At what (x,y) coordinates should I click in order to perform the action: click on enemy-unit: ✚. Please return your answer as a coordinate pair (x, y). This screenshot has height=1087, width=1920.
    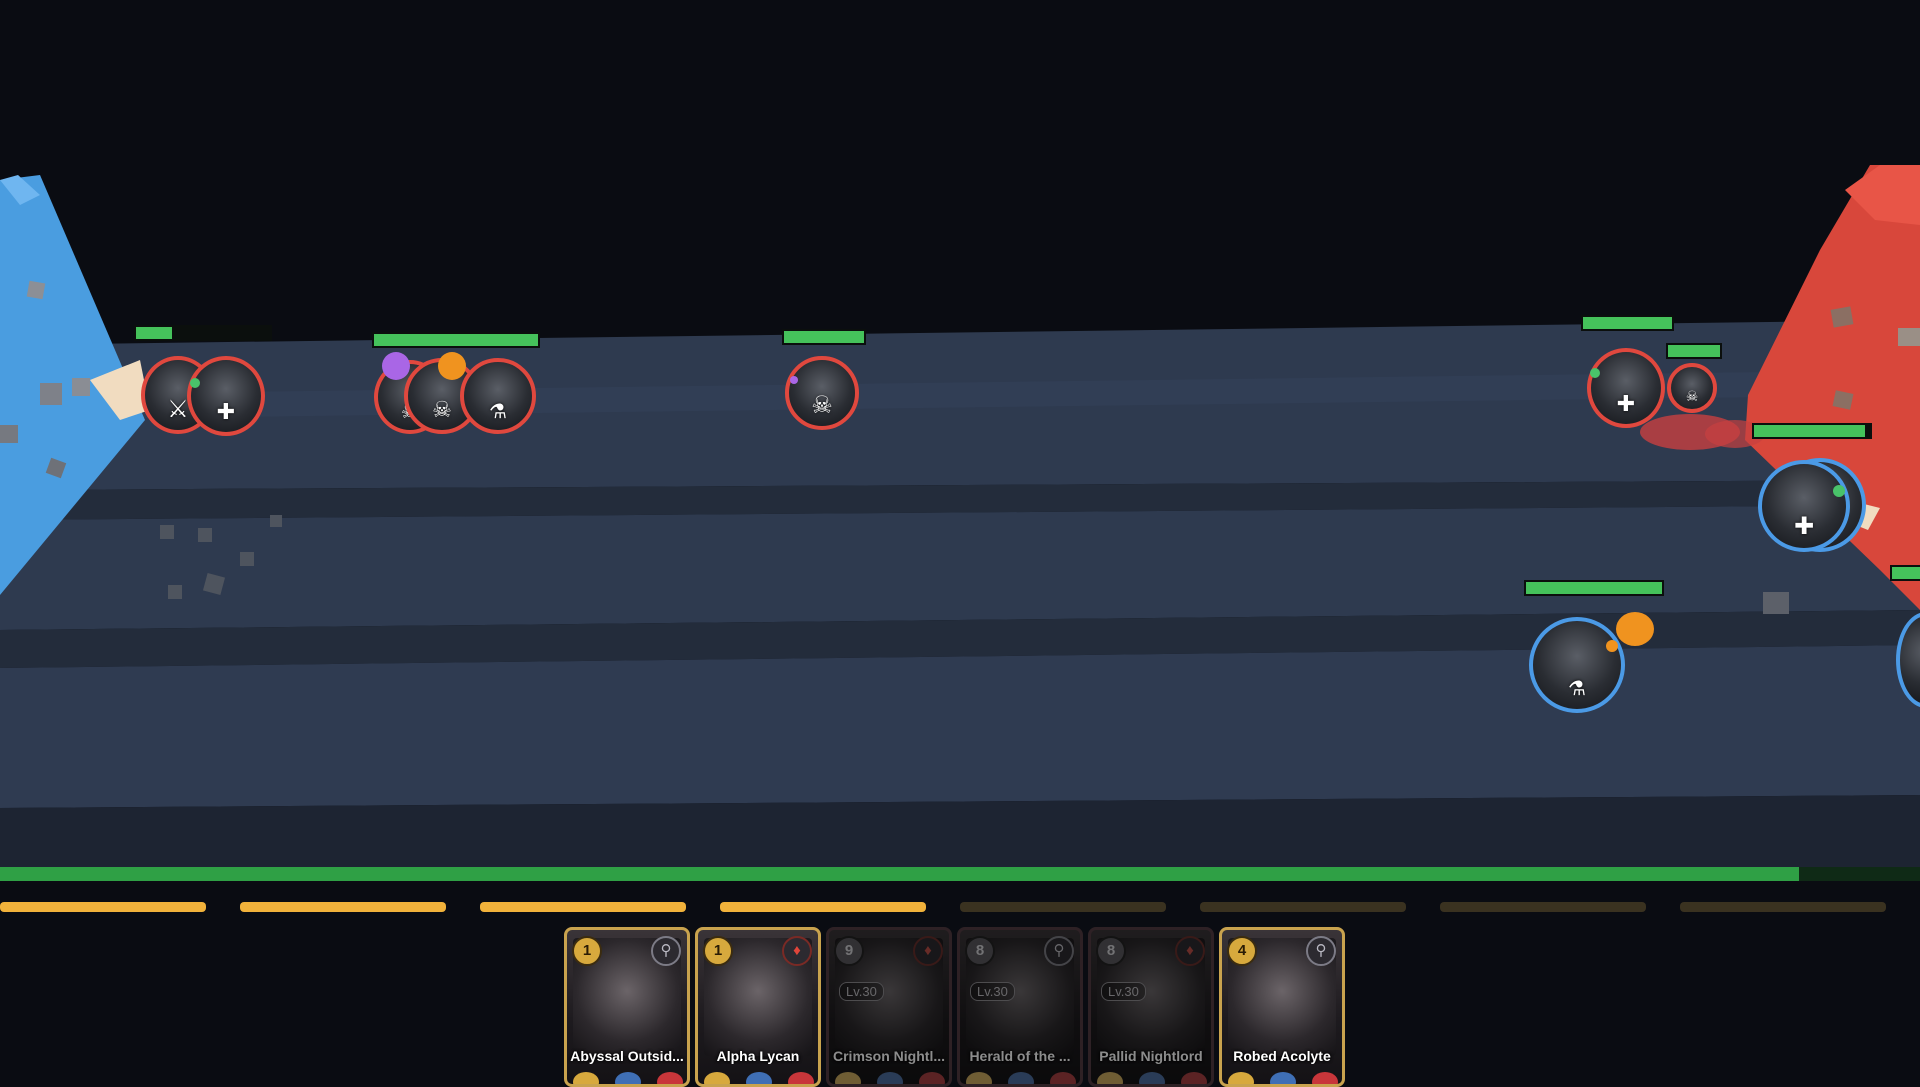
    Looking at the image, I should click on (226, 396).